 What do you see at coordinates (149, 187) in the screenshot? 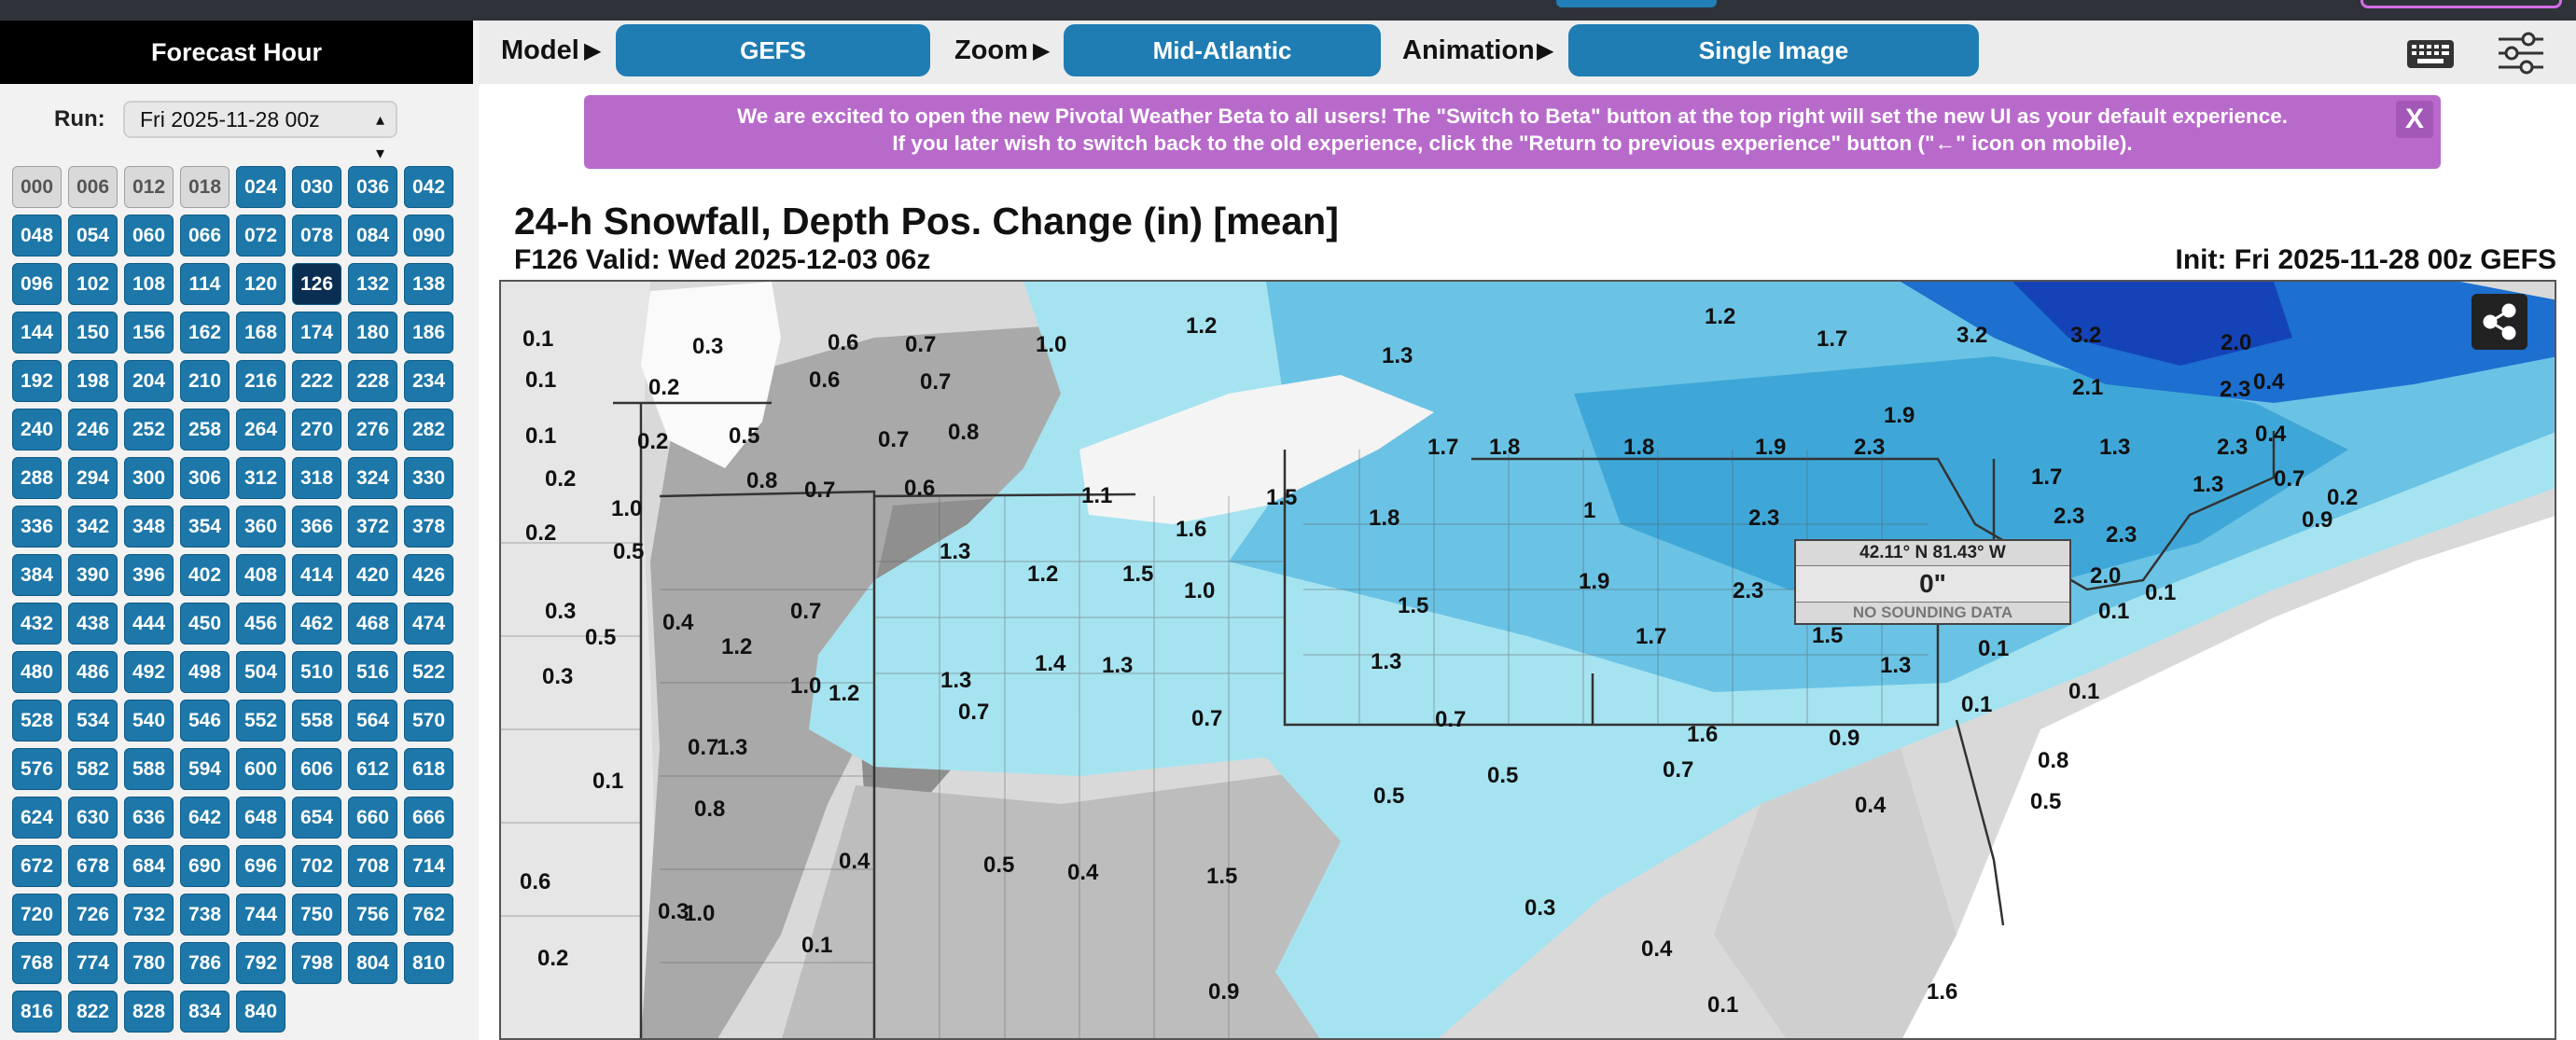
I see `forecast-hour-button: 012` at bounding box center [149, 187].